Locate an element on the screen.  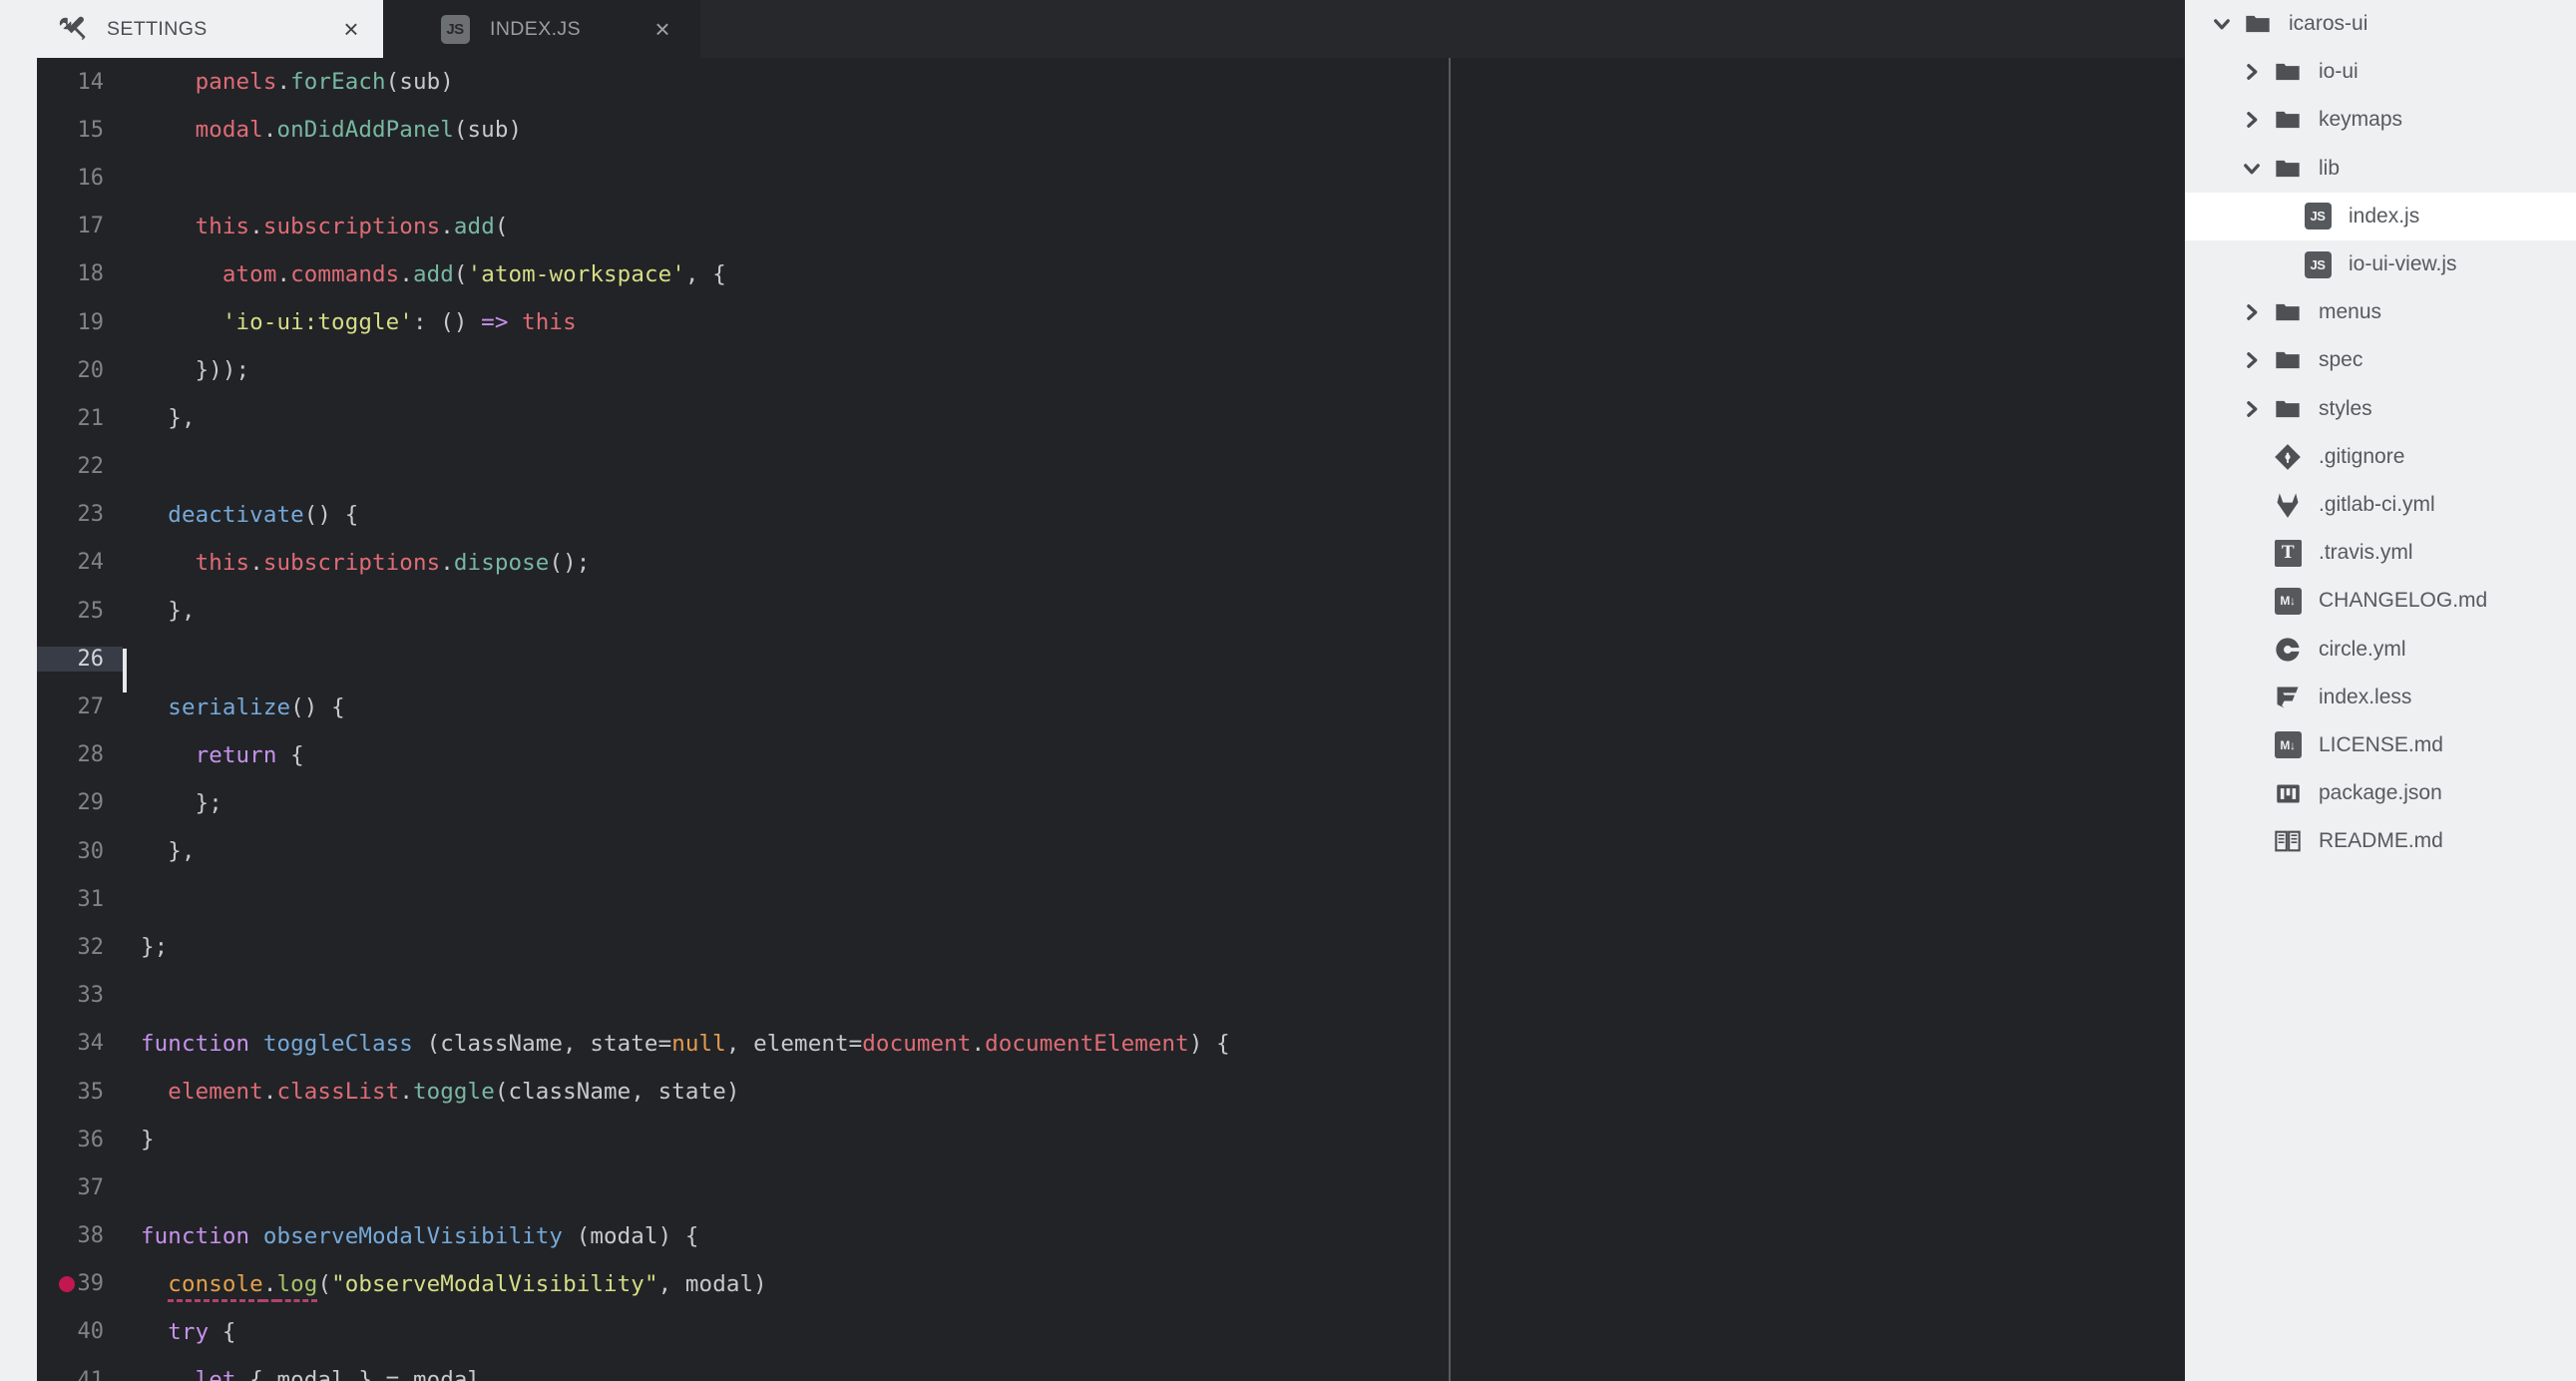
code-token: observeModalVisibility is located at coordinates (413, 1235).